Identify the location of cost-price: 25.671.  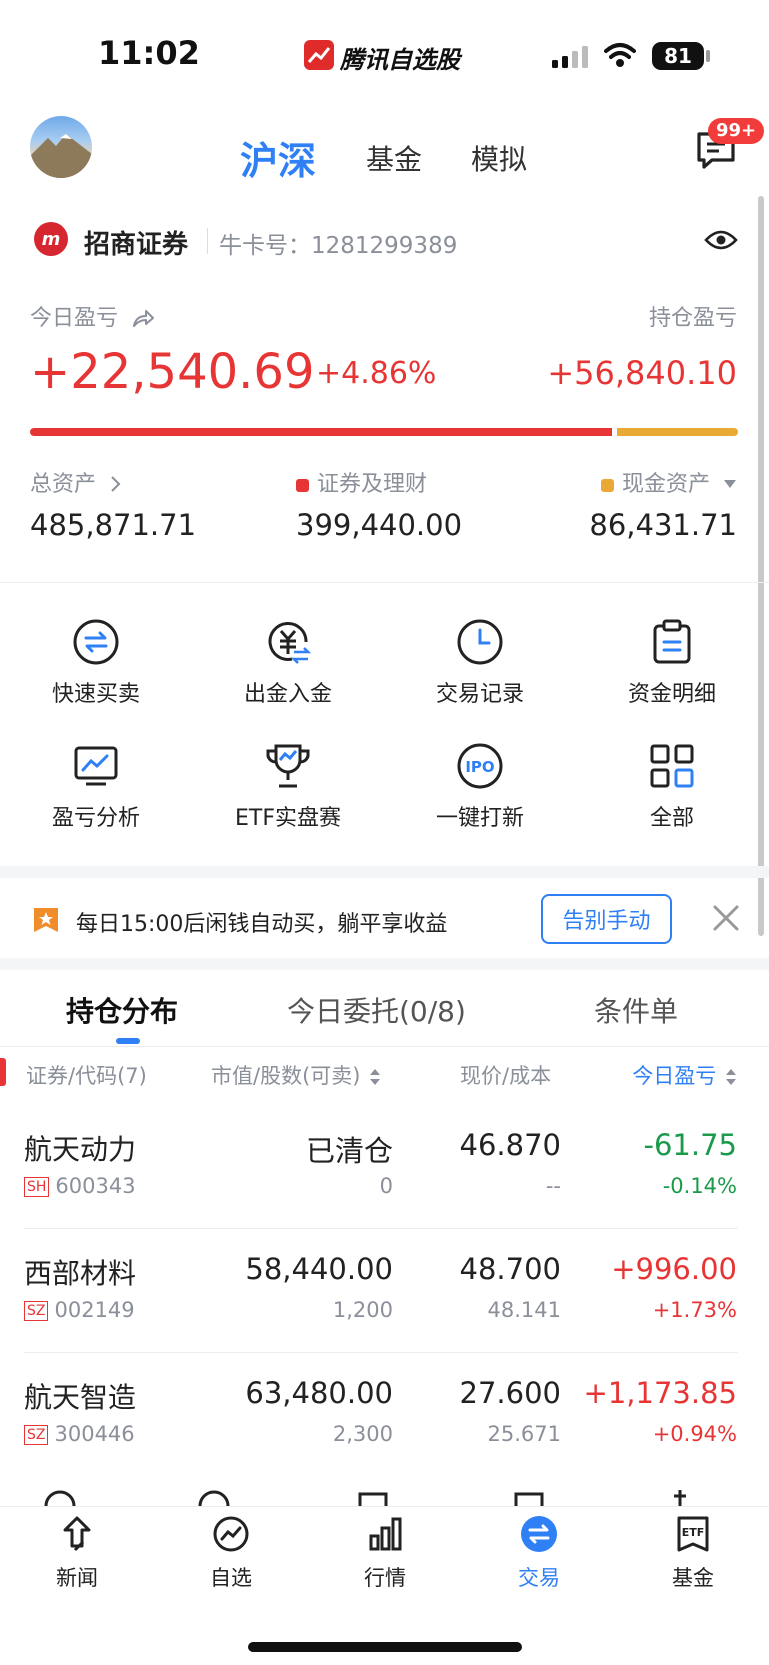
(524, 1434).